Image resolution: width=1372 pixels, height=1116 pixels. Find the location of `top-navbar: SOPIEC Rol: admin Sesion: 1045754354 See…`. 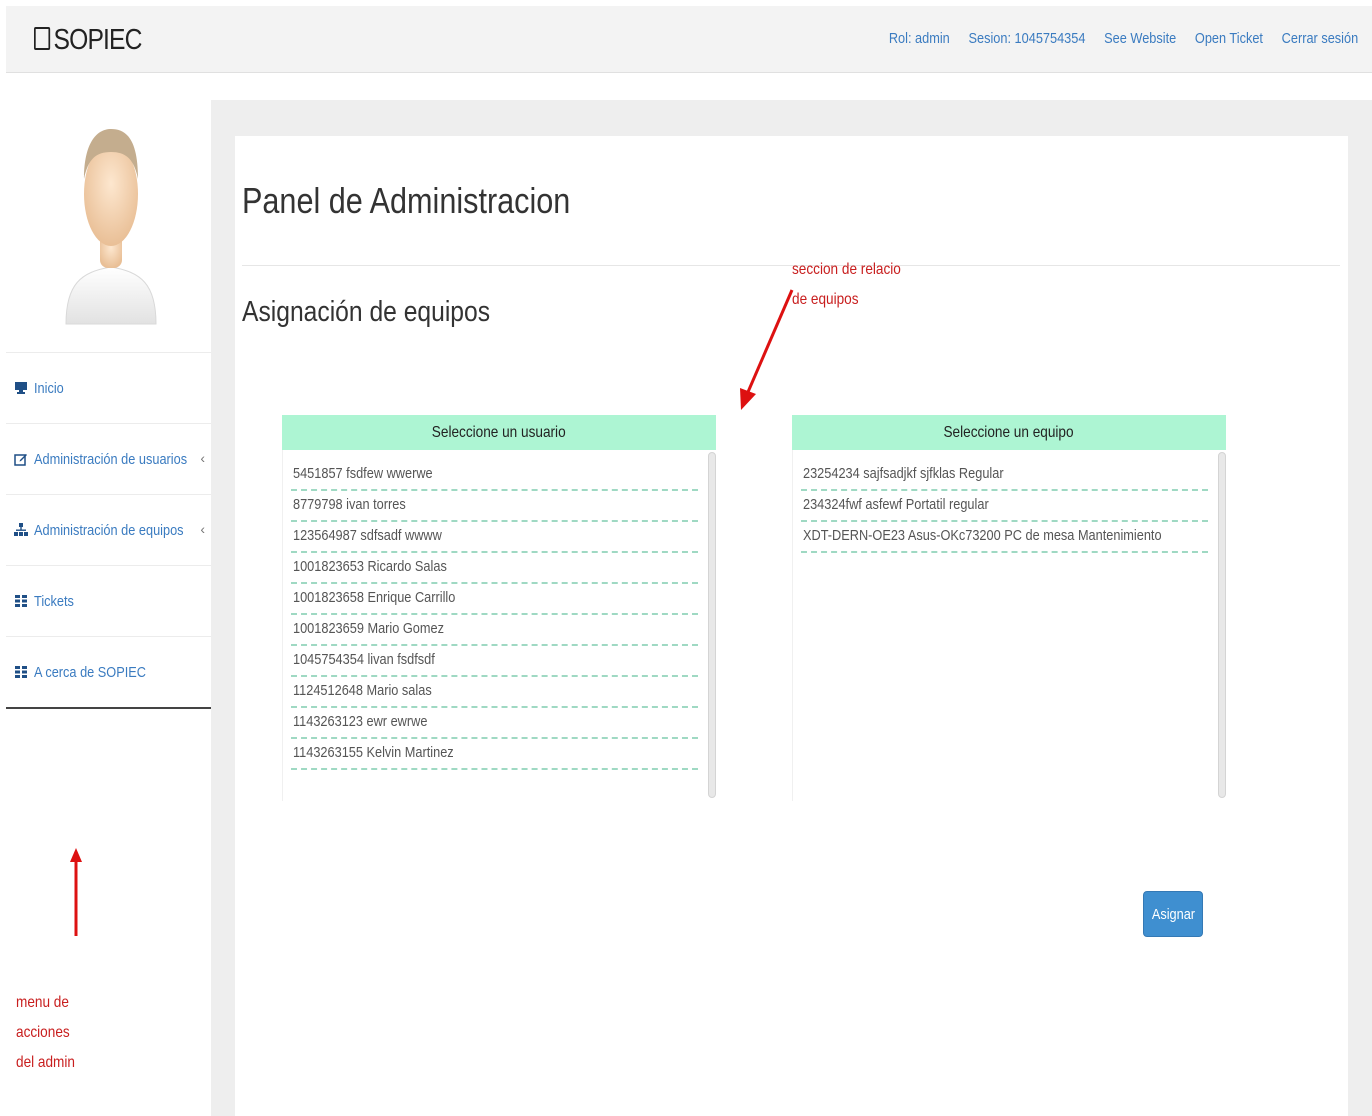

top-navbar: SOPIEC Rol: admin Sesion: 1045754354 See… is located at coordinates (689, 39).